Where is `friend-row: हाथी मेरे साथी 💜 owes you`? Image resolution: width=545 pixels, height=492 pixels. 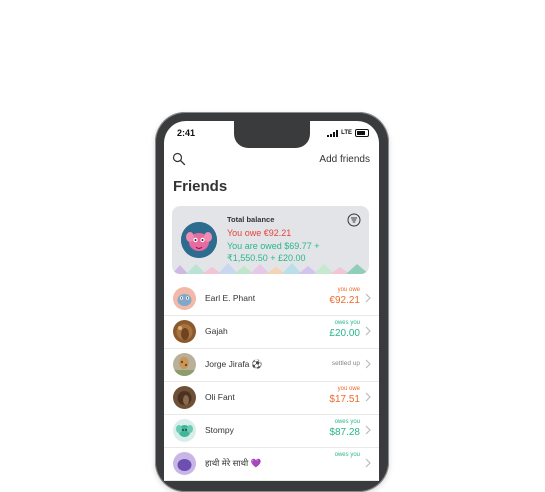 friend-row: हाथी मेरे साथी 💜 owes you is located at coordinates (271, 464).